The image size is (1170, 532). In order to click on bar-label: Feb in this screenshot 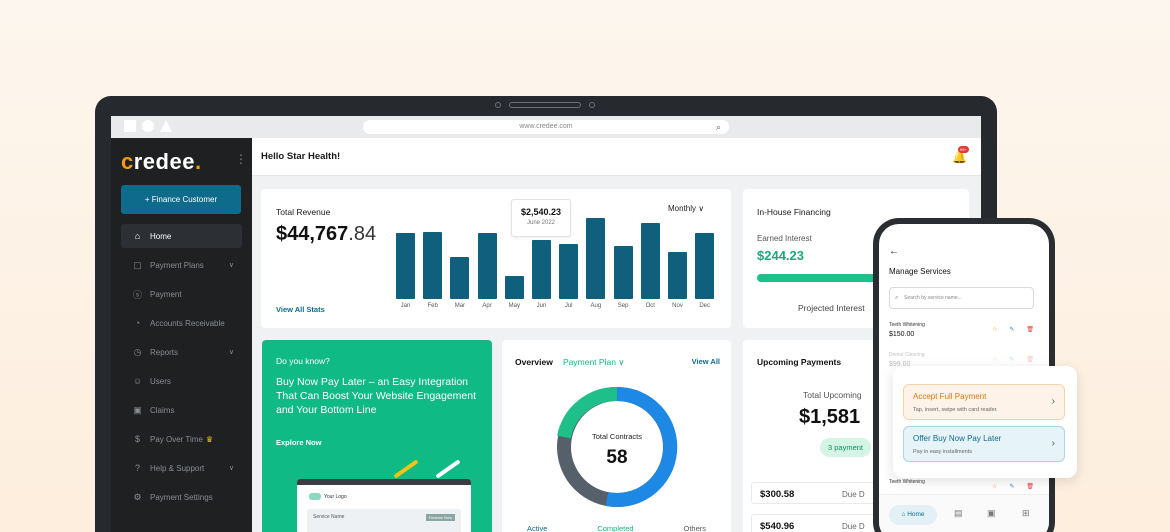, I will do `click(432, 306)`.